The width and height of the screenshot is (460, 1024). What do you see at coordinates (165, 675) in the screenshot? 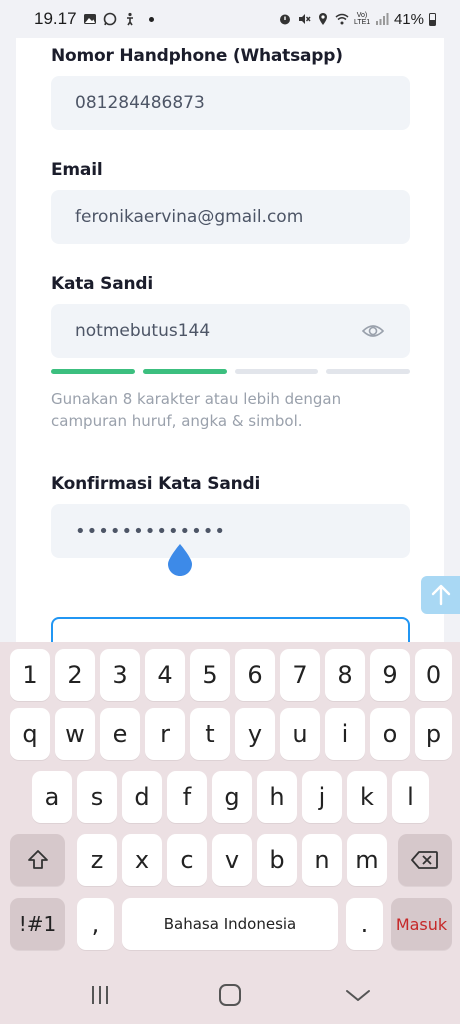
I see `key-4: 4` at bounding box center [165, 675].